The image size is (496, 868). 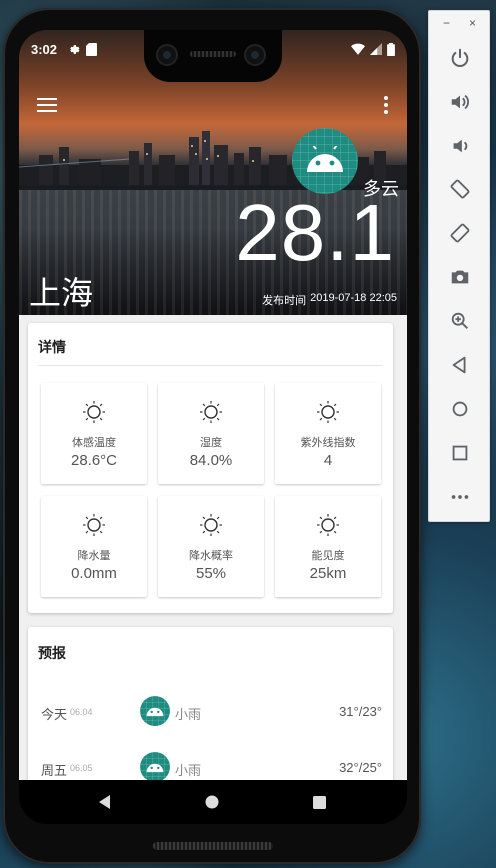 I want to click on detail-tile: 降水概率 55%, so click(x=211, y=546).